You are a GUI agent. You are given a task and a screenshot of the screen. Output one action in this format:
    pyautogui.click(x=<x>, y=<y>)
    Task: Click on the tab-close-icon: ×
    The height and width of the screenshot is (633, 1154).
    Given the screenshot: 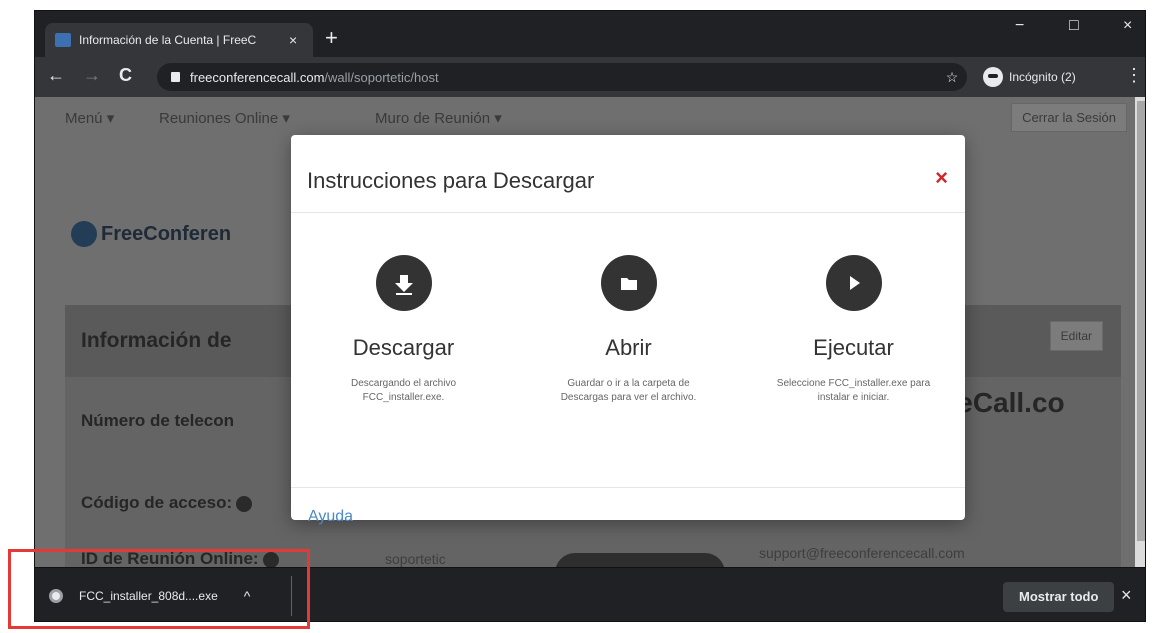 What is the action you would take?
    pyautogui.click(x=293, y=40)
    